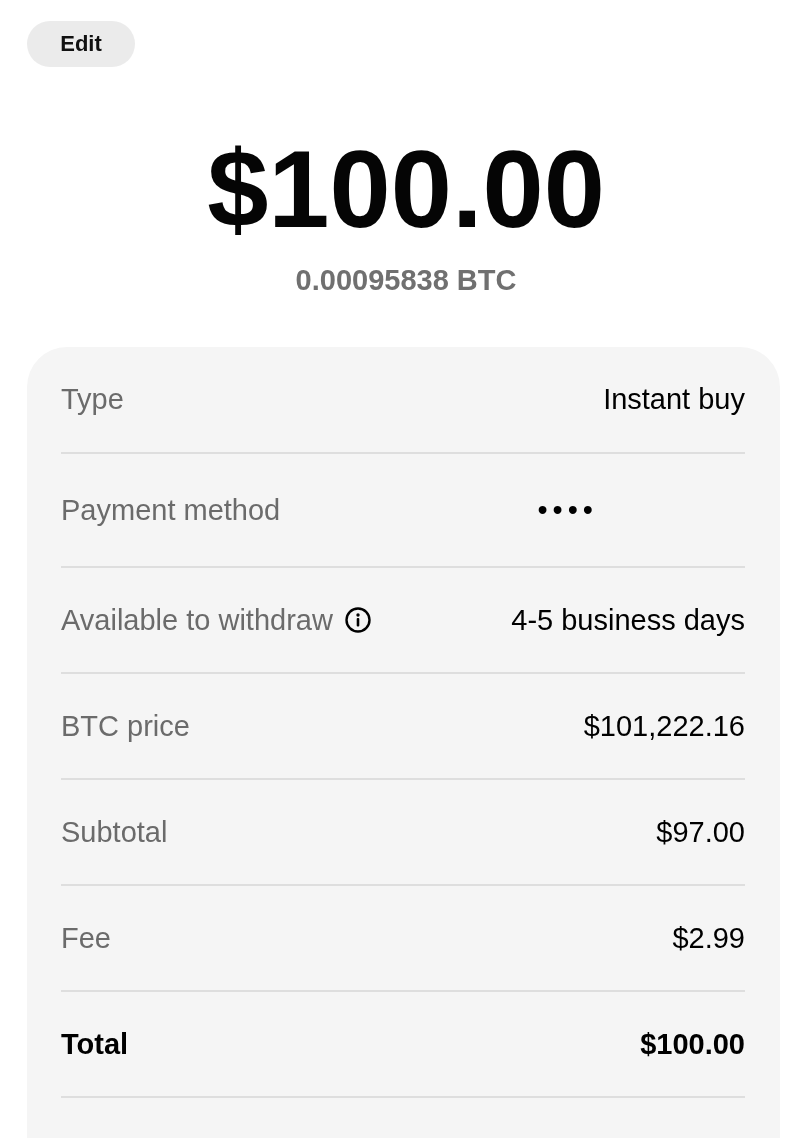  I want to click on detail-label: Type, so click(92, 399).